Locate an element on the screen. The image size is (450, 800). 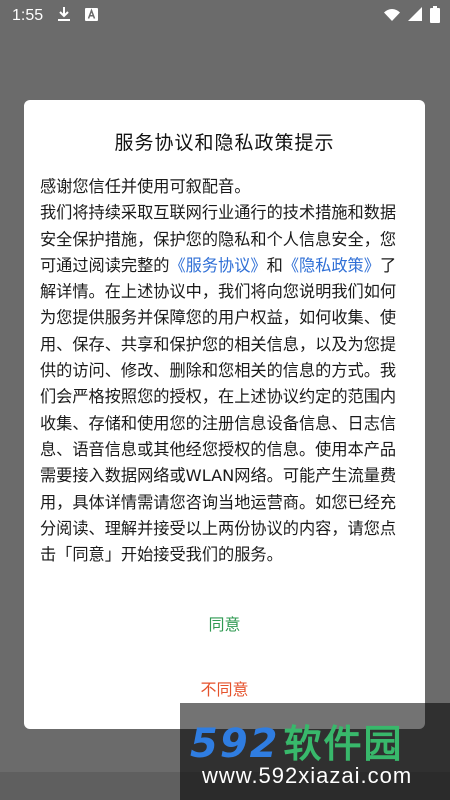
battery-icon is located at coordinates (435, 16).